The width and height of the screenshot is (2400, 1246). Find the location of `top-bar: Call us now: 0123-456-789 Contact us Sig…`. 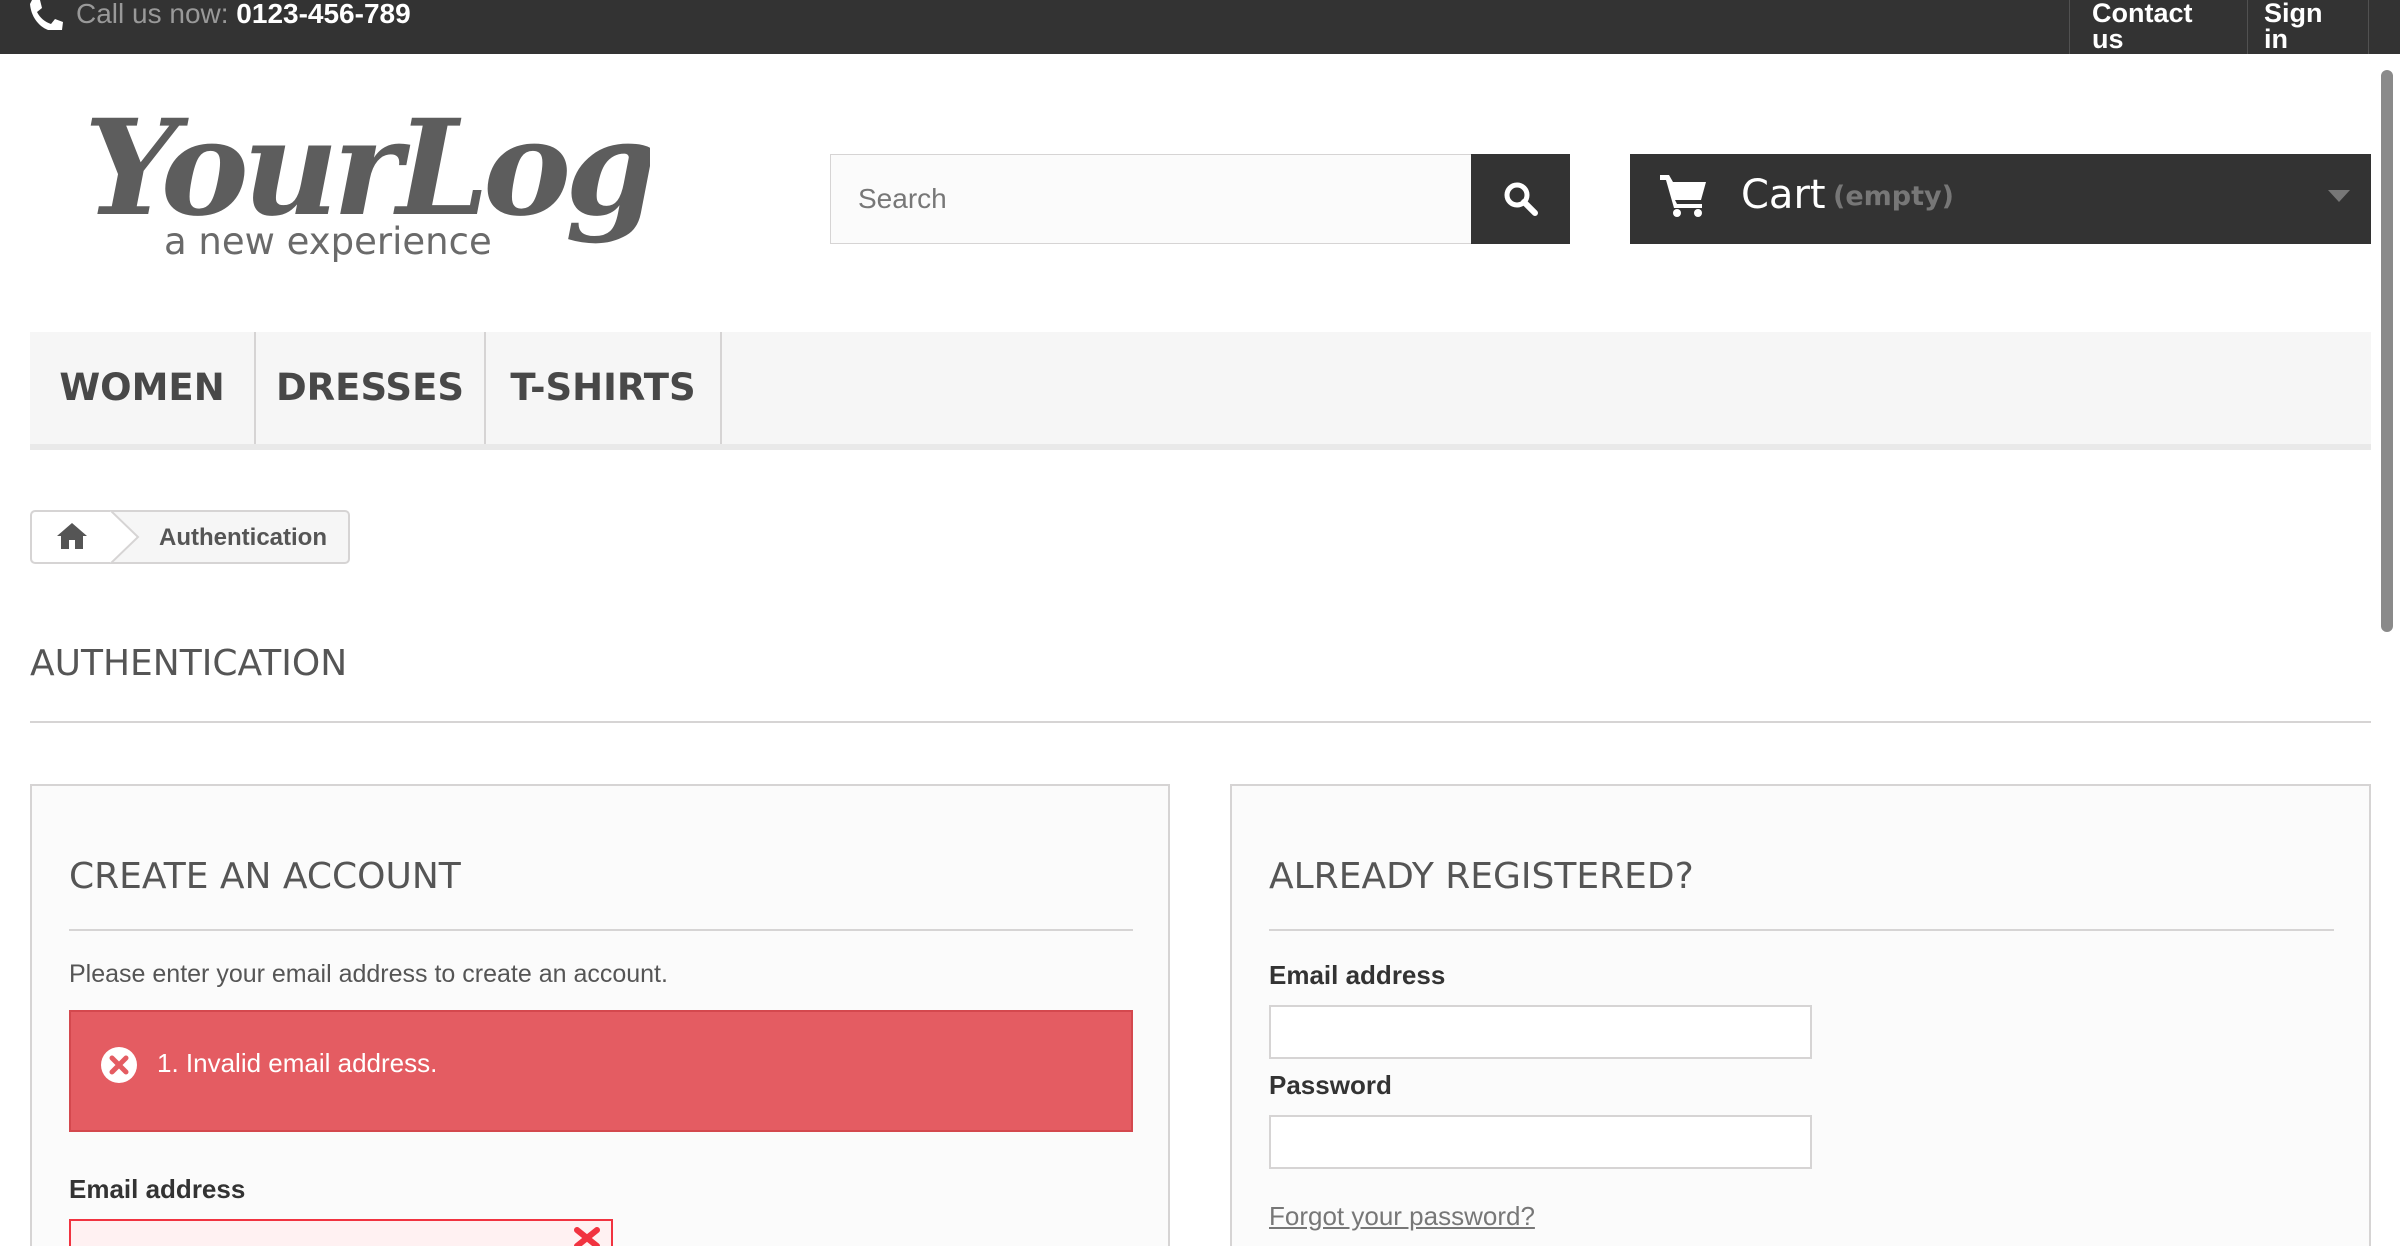

top-bar: Call us now: 0123-456-789 Contact us Sig… is located at coordinates (1200, 27).